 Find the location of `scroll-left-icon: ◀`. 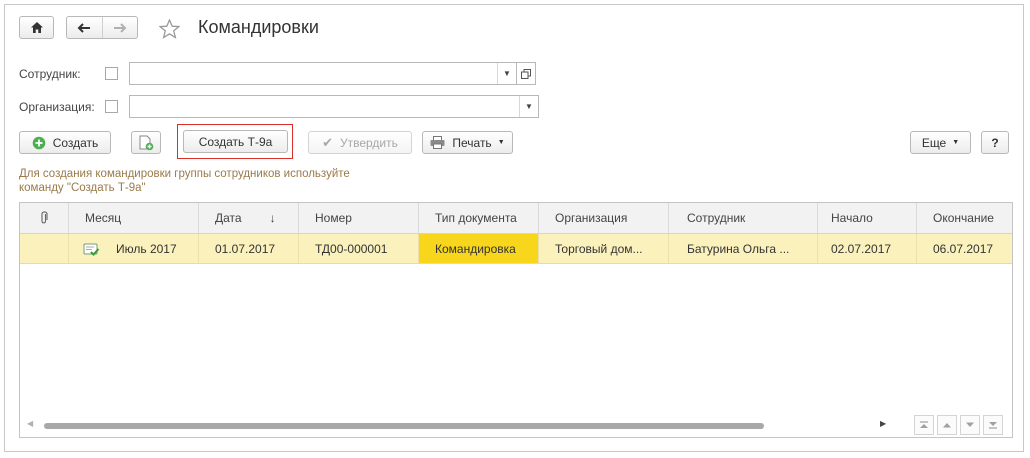

scroll-left-icon: ◀ is located at coordinates (30, 423).